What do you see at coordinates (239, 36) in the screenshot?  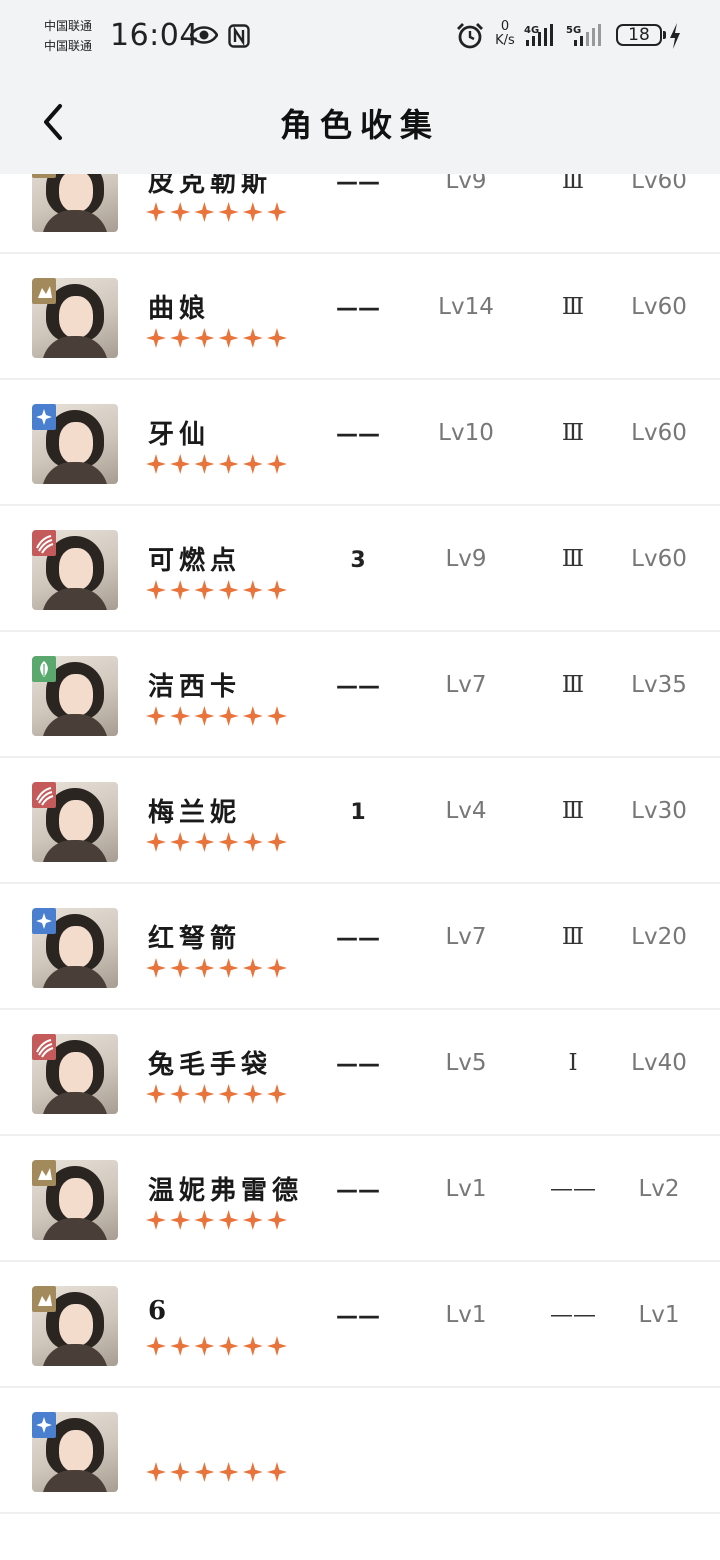 I see `nfc-icon` at bounding box center [239, 36].